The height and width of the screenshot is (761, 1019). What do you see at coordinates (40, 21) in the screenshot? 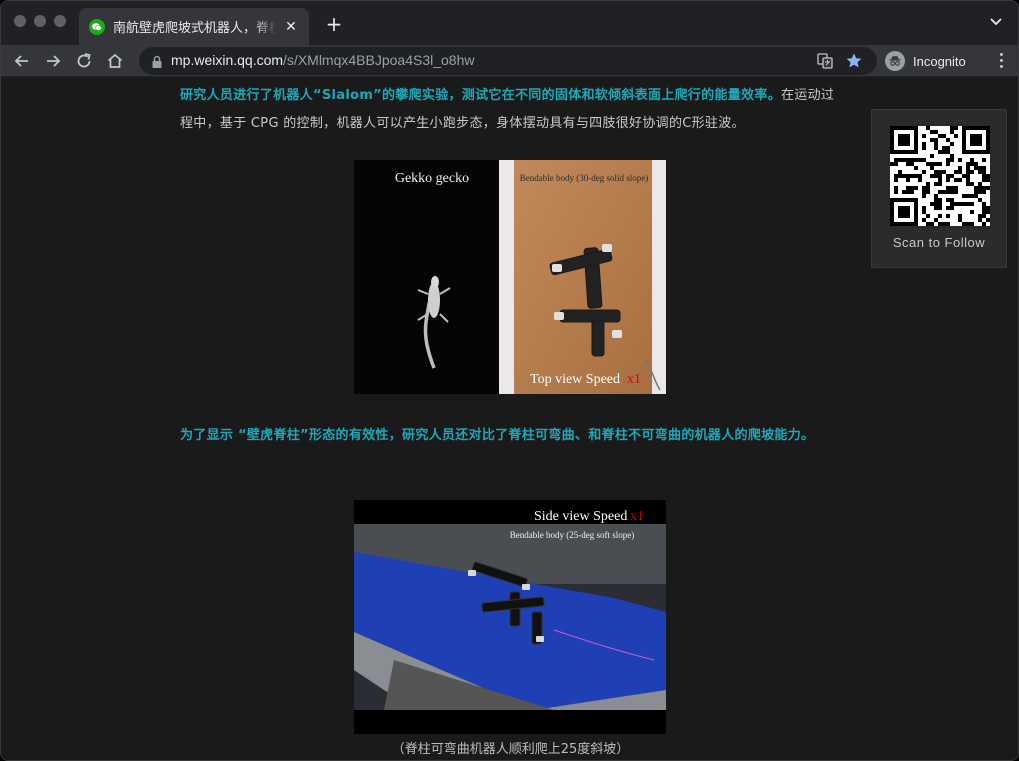
I see `minimize-window-button` at bounding box center [40, 21].